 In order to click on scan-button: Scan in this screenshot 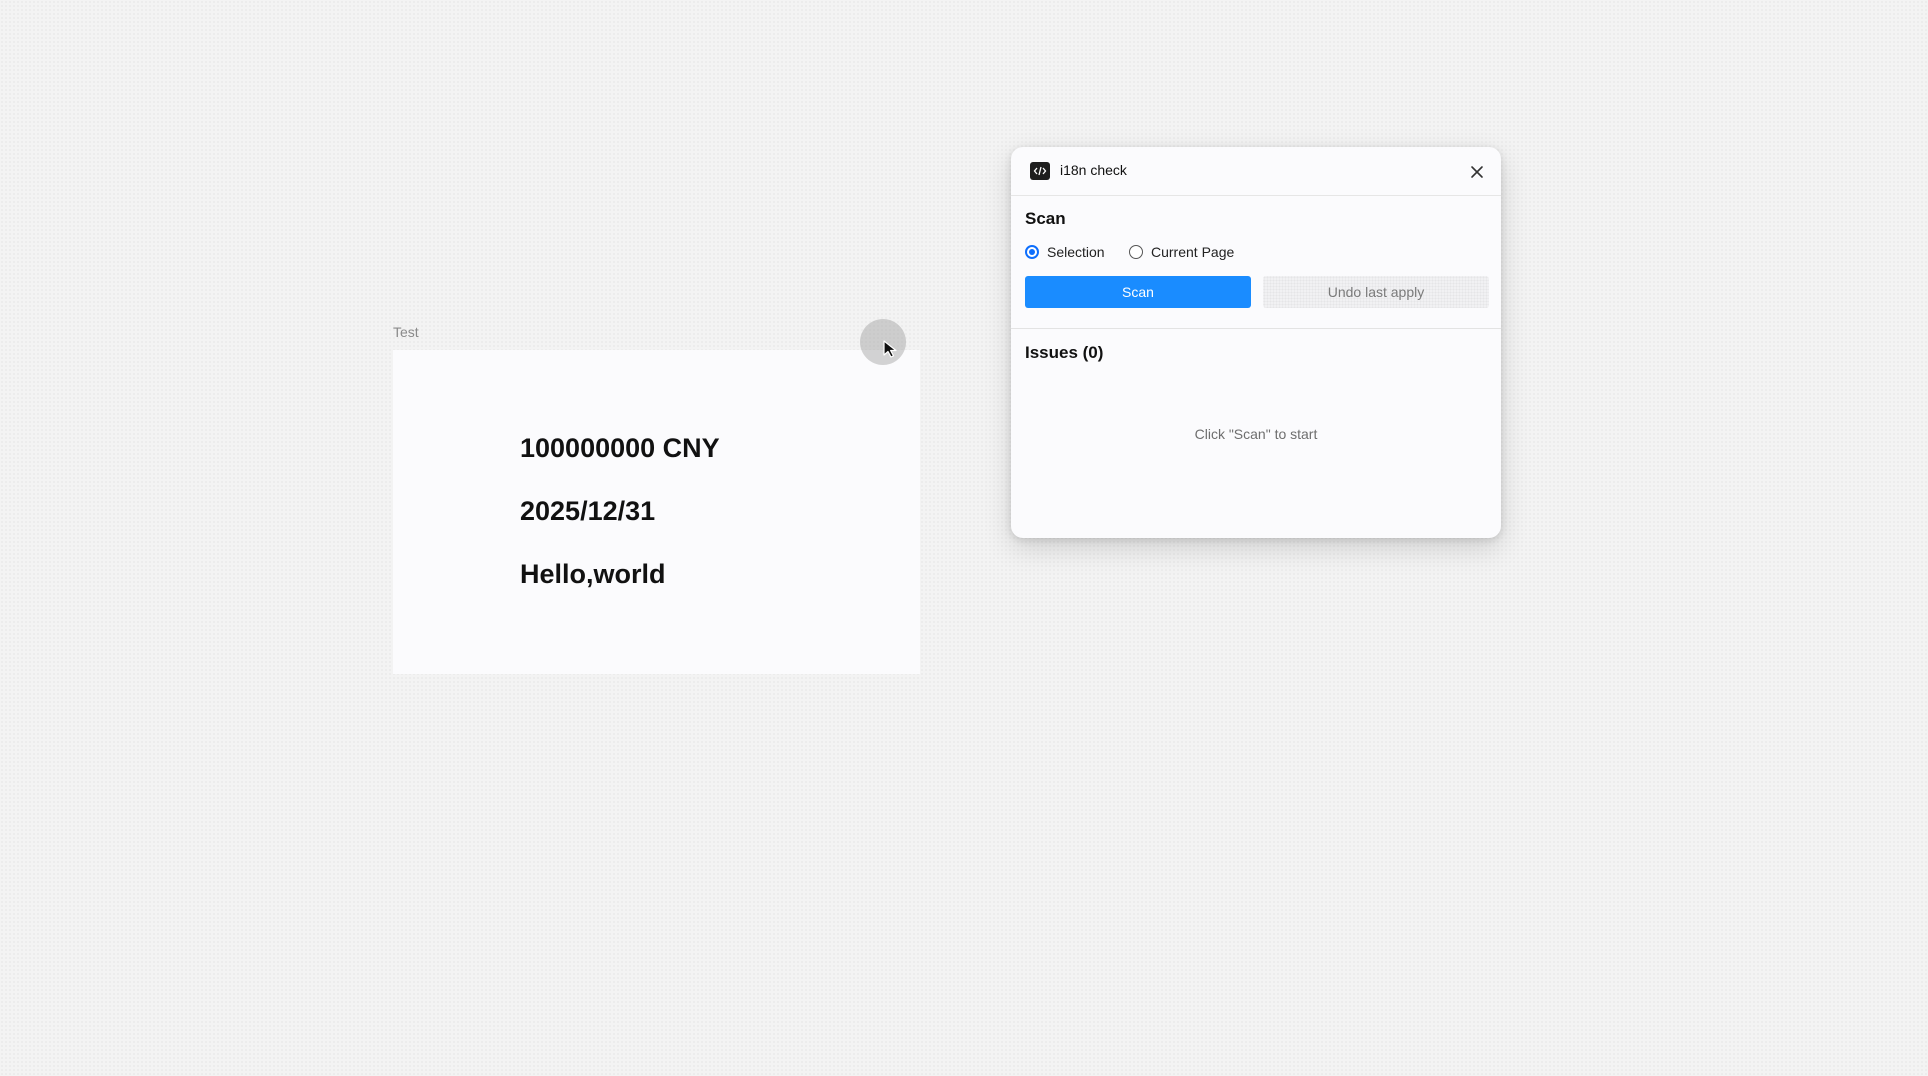, I will do `click(1138, 292)`.